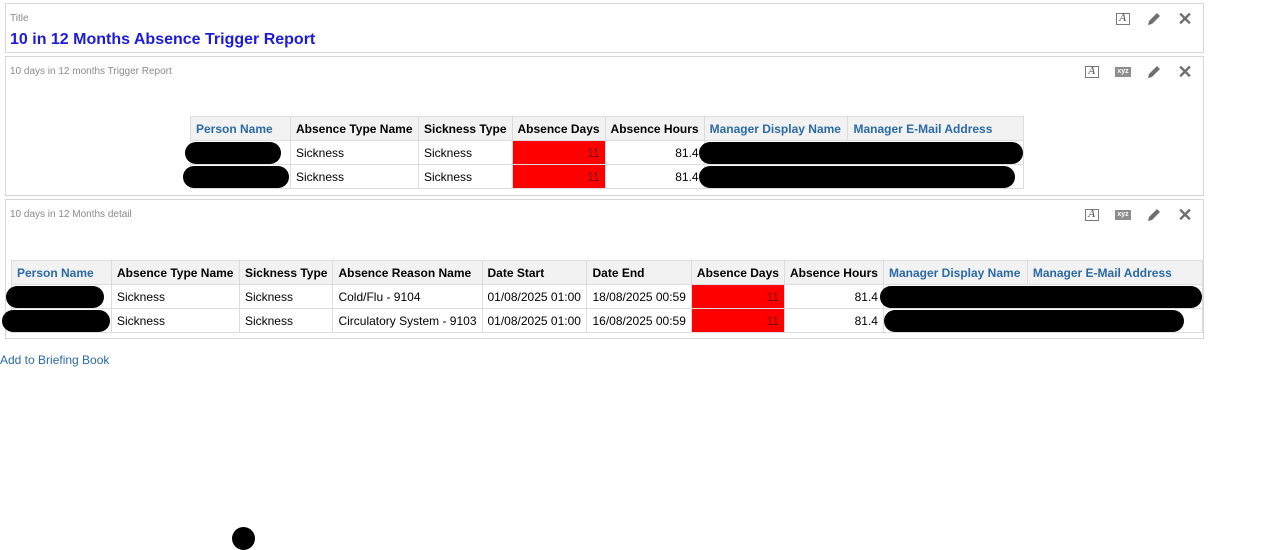 The height and width of the screenshot is (550, 1280). What do you see at coordinates (91, 71) in the screenshot?
I see `panel-caption: 10 days in 12 months Trigger Report` at bounding box center [91, 71].